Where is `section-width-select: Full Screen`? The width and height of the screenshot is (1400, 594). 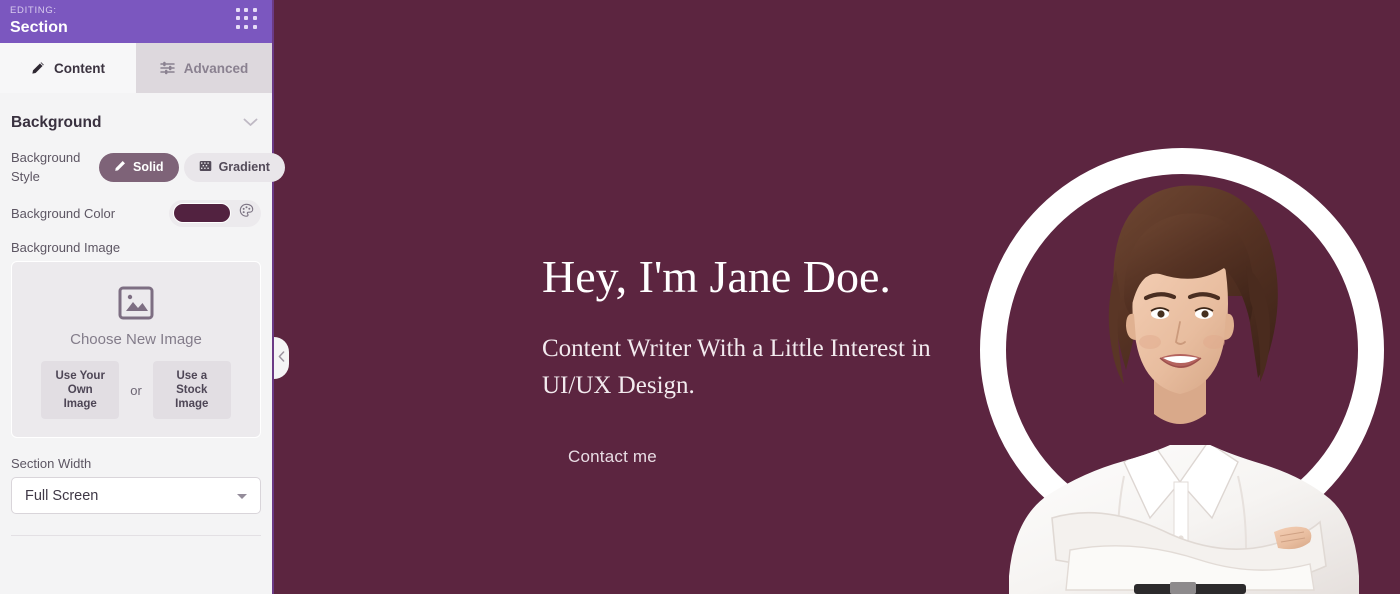 section-width-select: Full Screen is located at coordinates (136, 495).